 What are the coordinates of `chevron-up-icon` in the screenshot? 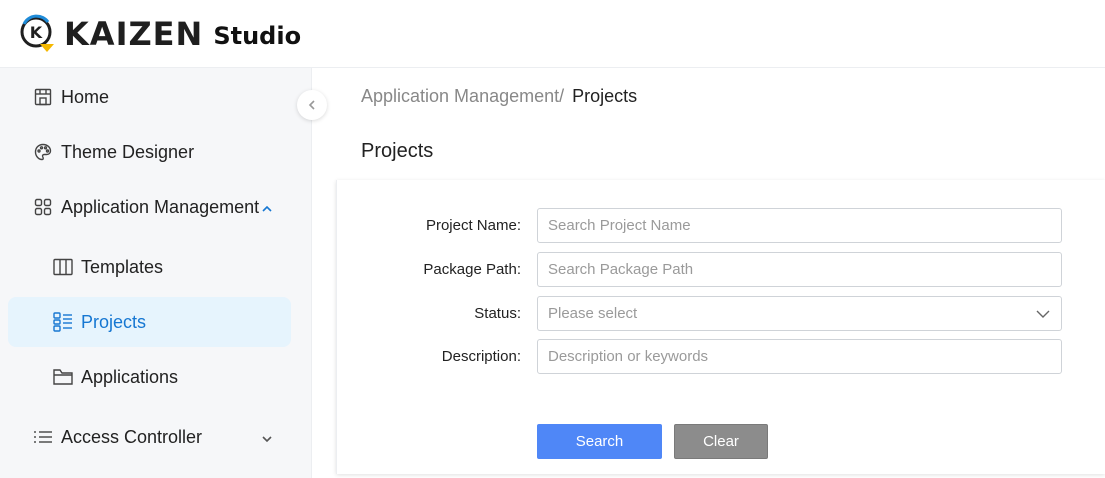 It's located at (267, 207).